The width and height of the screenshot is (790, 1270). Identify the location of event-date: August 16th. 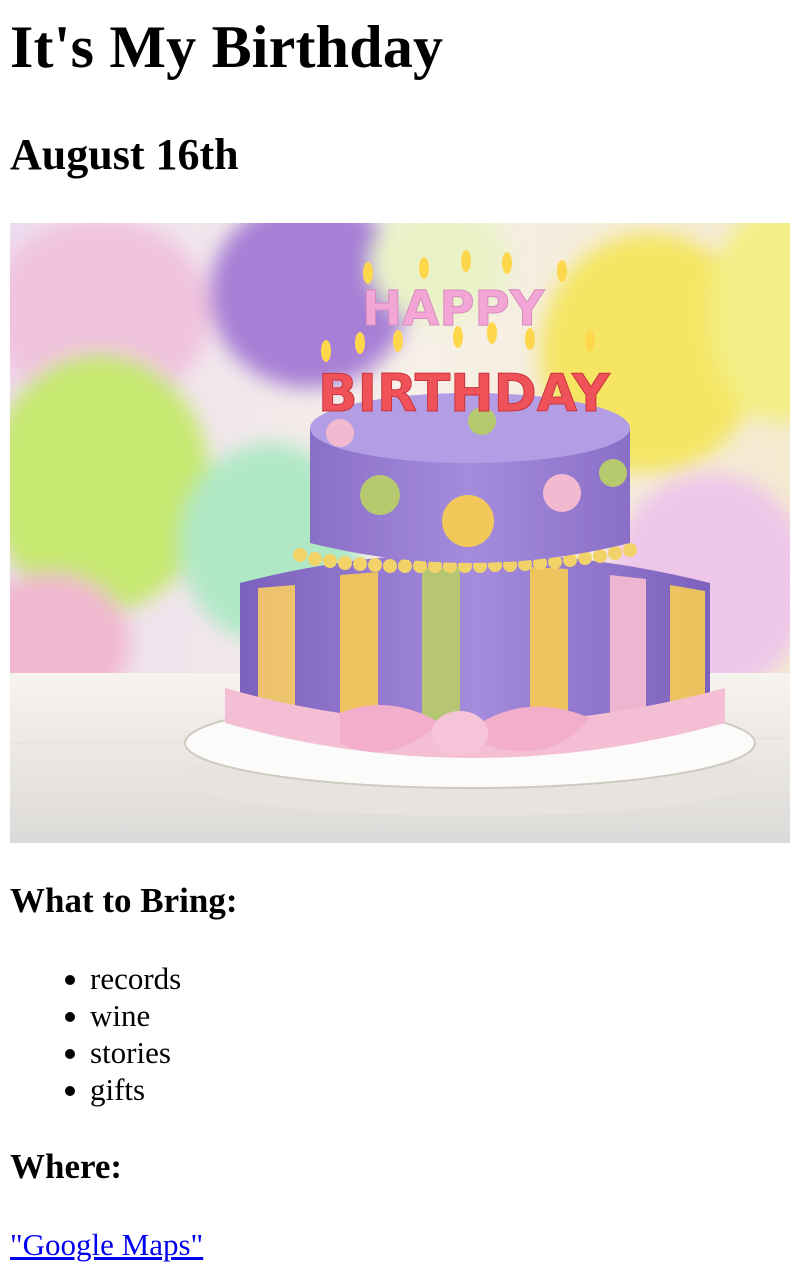
(124, 154).